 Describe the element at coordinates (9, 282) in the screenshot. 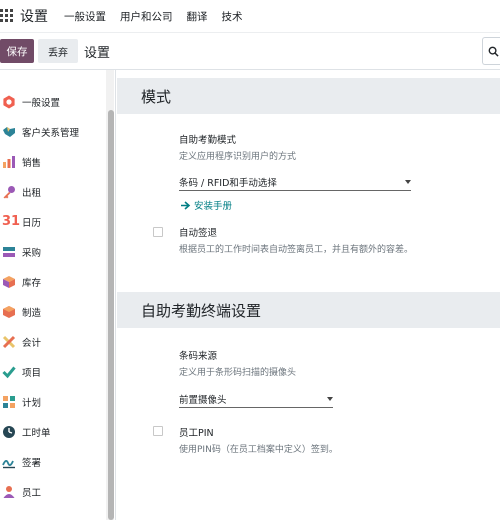

I see `inventory-icon` at that location.